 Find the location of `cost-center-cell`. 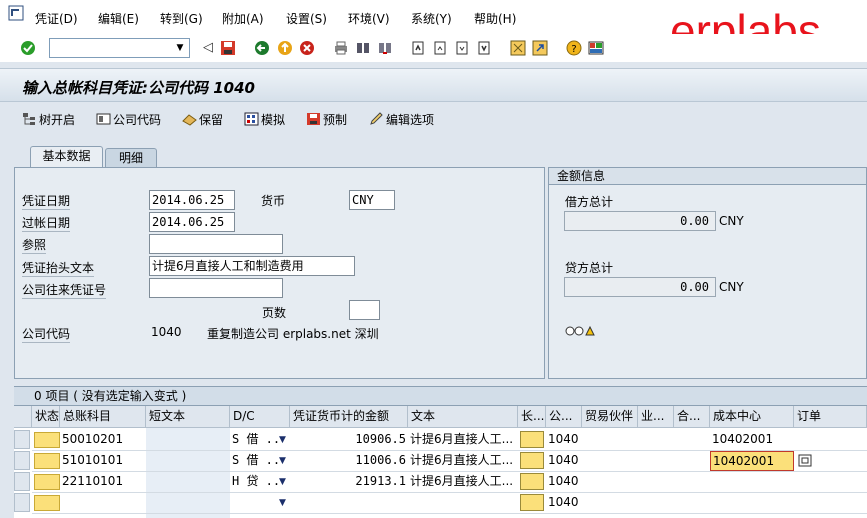

cost-center-cell is located at coordinates (752, 482).